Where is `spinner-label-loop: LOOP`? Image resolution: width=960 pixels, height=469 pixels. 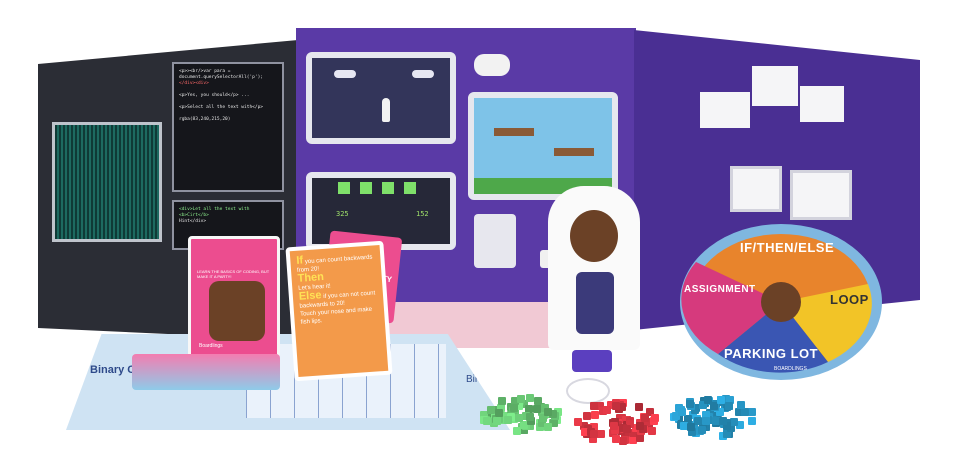
spinner-label-loop: LOOP is located at coordinates (849, 299).